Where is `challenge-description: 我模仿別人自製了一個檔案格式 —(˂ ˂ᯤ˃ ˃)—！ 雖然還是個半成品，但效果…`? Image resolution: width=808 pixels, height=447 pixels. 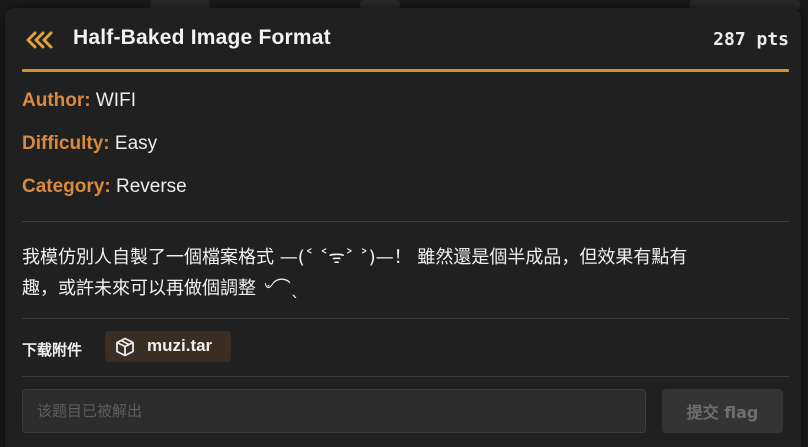
challenge-description: 我模仿別人自製了一個檔案格式 —(˂ ˂ᯤ˃ ˃)—！ 雖然還是個半成品，但效果… is located at coordinates (402, 273).